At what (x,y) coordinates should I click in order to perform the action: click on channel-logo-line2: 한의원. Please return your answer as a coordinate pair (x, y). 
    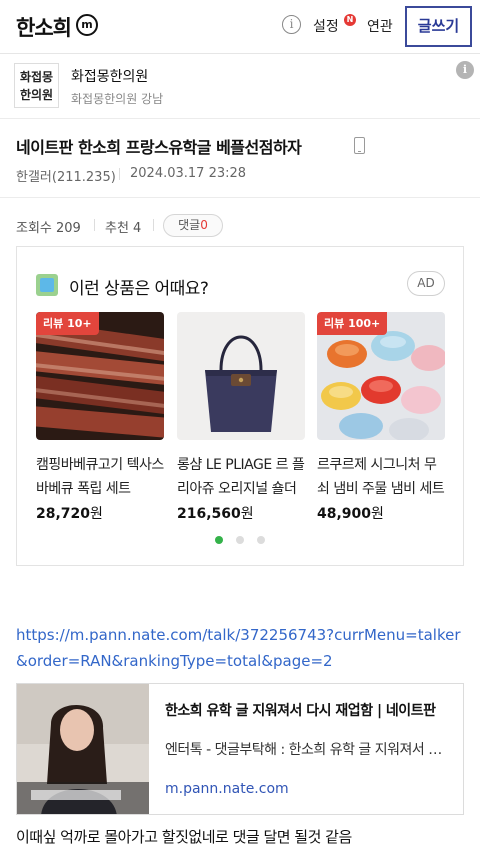
    Looking at the image, I should click on (36, 95).